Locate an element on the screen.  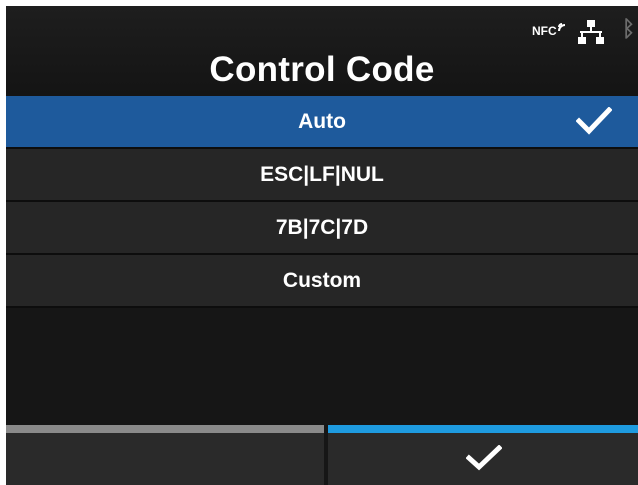
list-item-7b-7c-7d: 7B|7C|7D is located at coordinates (322, 228).